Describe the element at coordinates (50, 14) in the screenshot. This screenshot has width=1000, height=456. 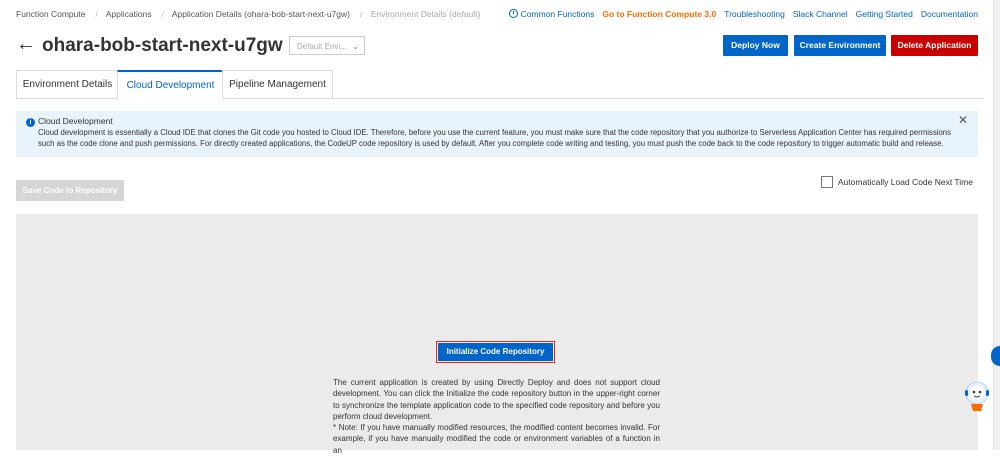
I see `breadcrumb-function-compute: Function Compute` at that location.